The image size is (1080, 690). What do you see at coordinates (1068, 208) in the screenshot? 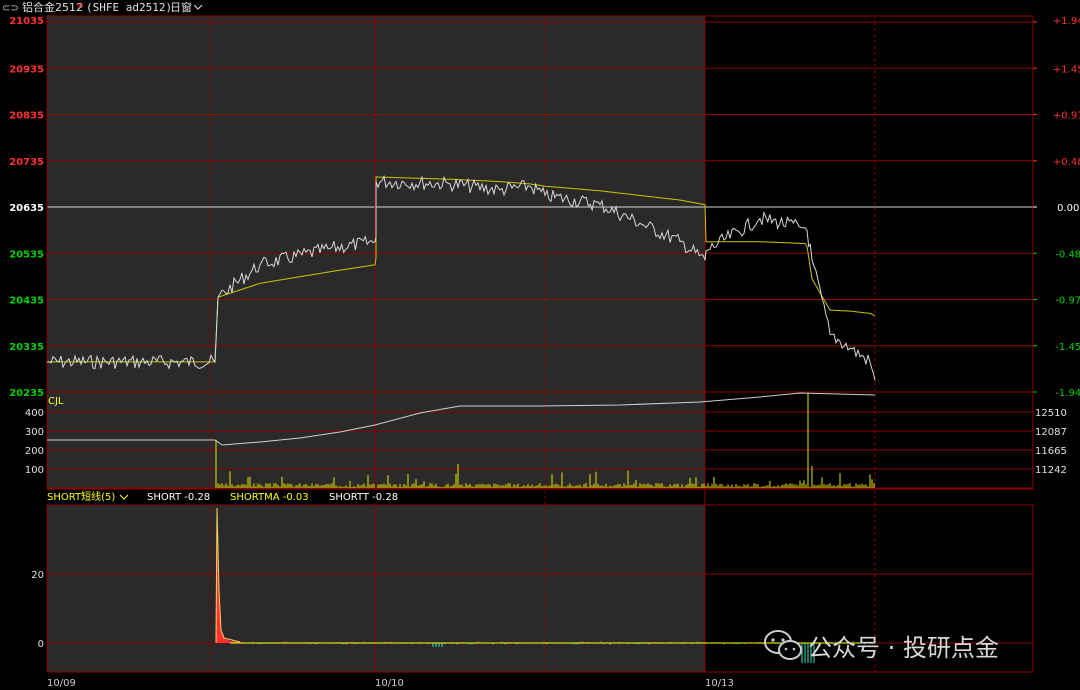
I see `percent-tick-label: 0.00%` at bounding box center [1068, 208].